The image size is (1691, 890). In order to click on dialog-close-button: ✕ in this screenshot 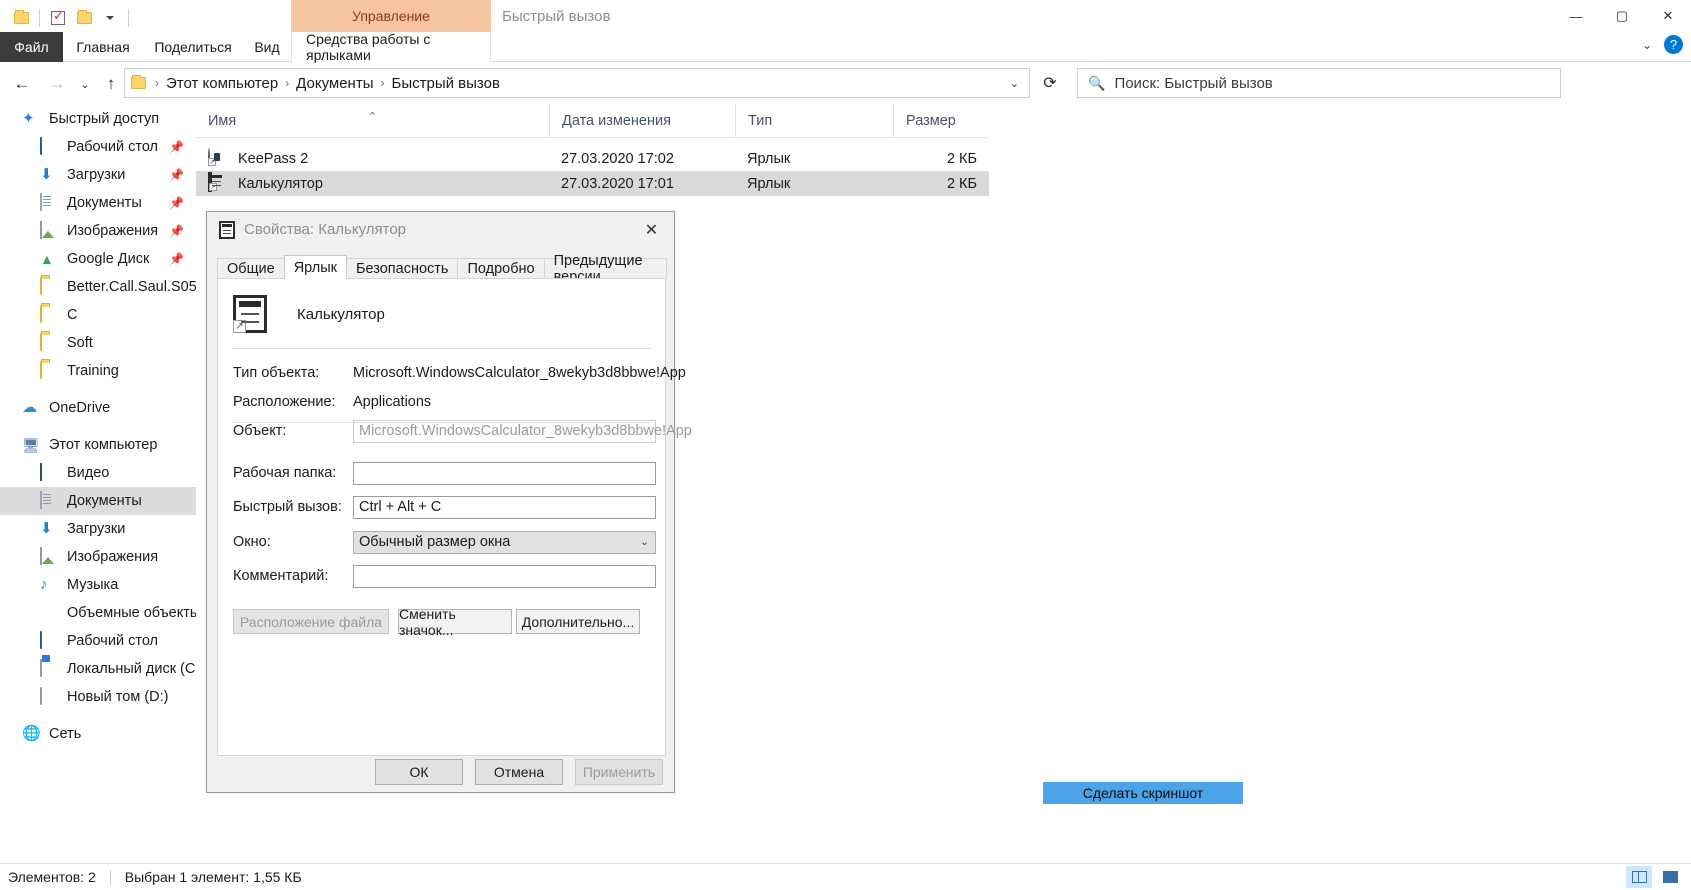, I will do `click(651, 229)`.